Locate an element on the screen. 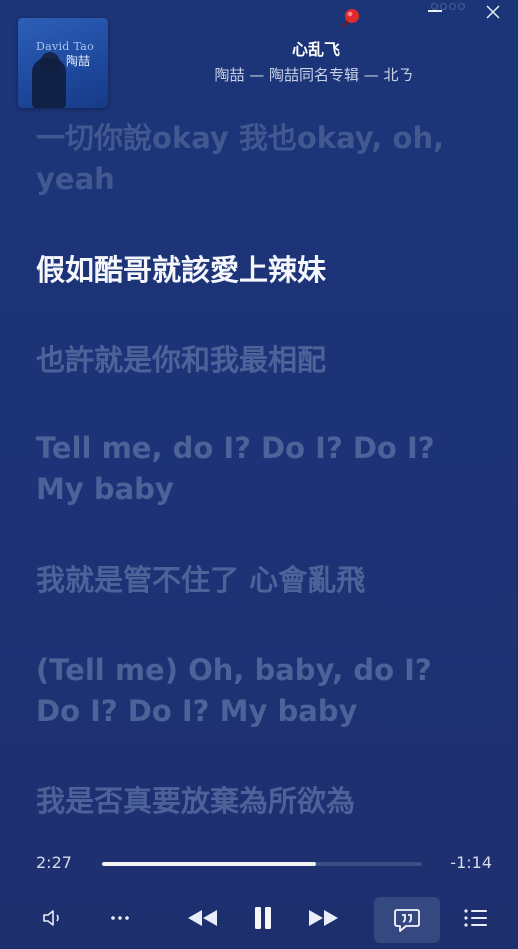 The width and height of the screenshot is (518, 949). more-button is located at coordinates (120, 918).